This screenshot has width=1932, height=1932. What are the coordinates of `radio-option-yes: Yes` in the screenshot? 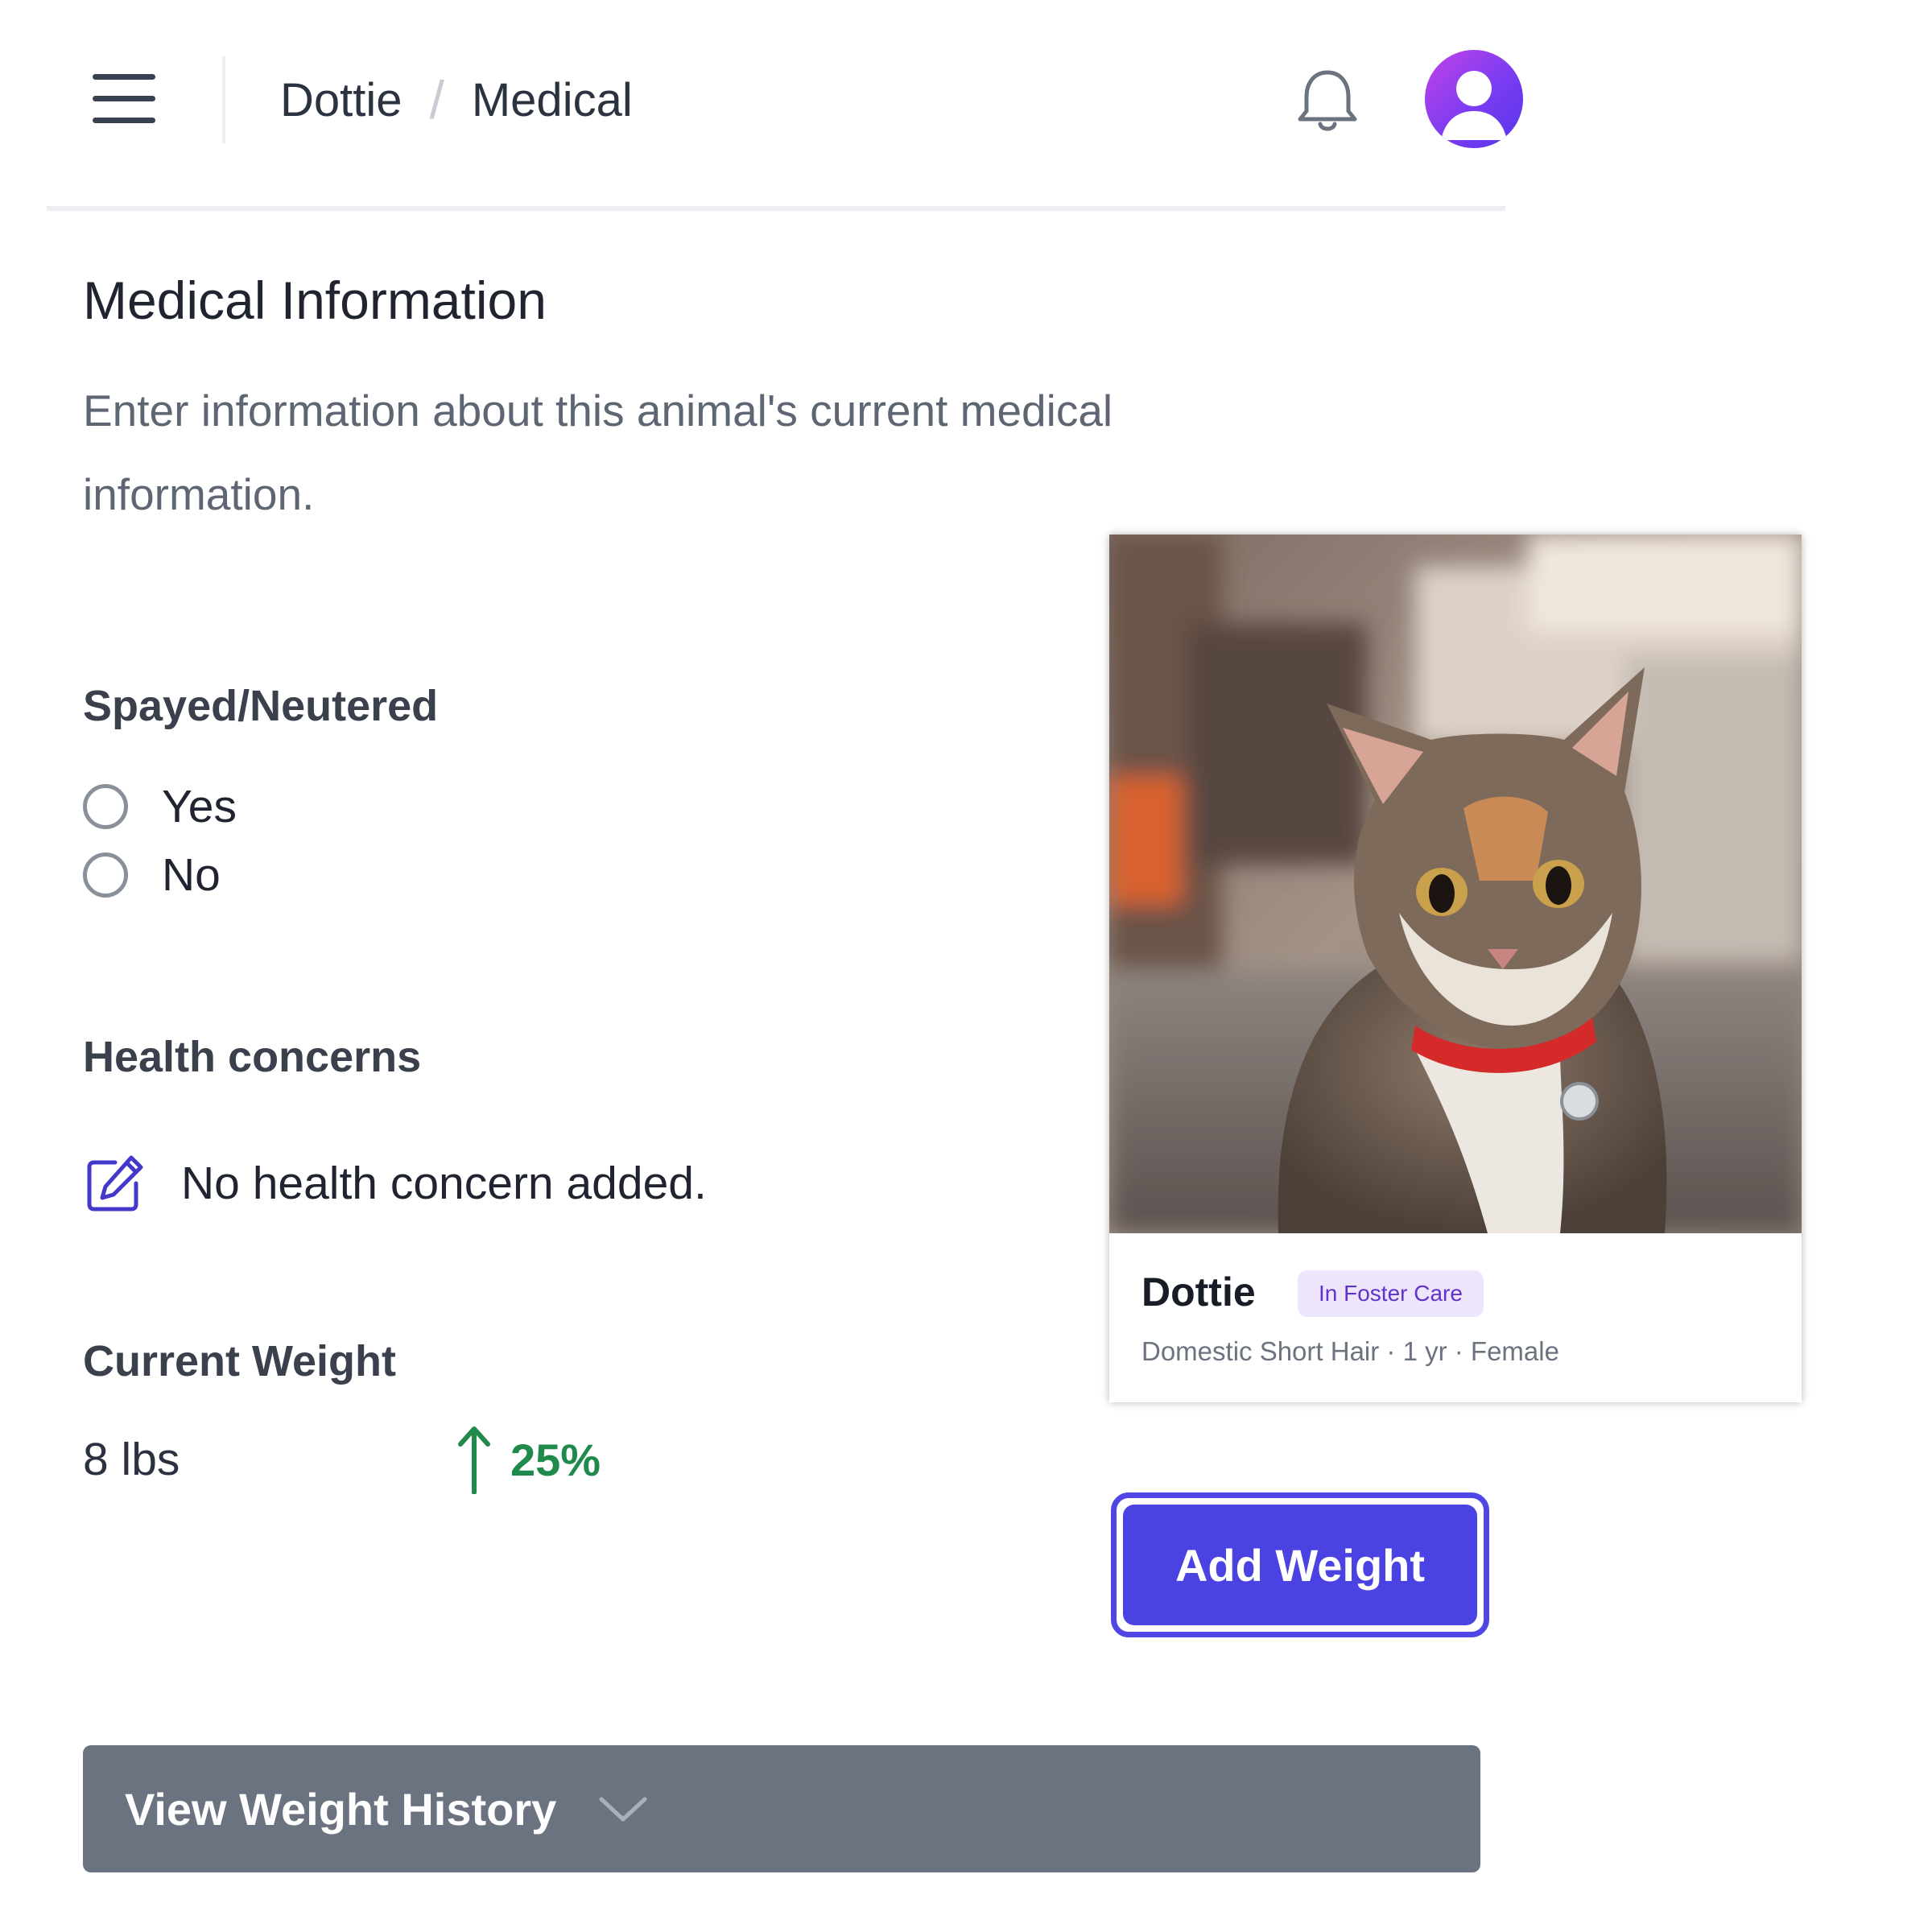 It's located at (160, 806).